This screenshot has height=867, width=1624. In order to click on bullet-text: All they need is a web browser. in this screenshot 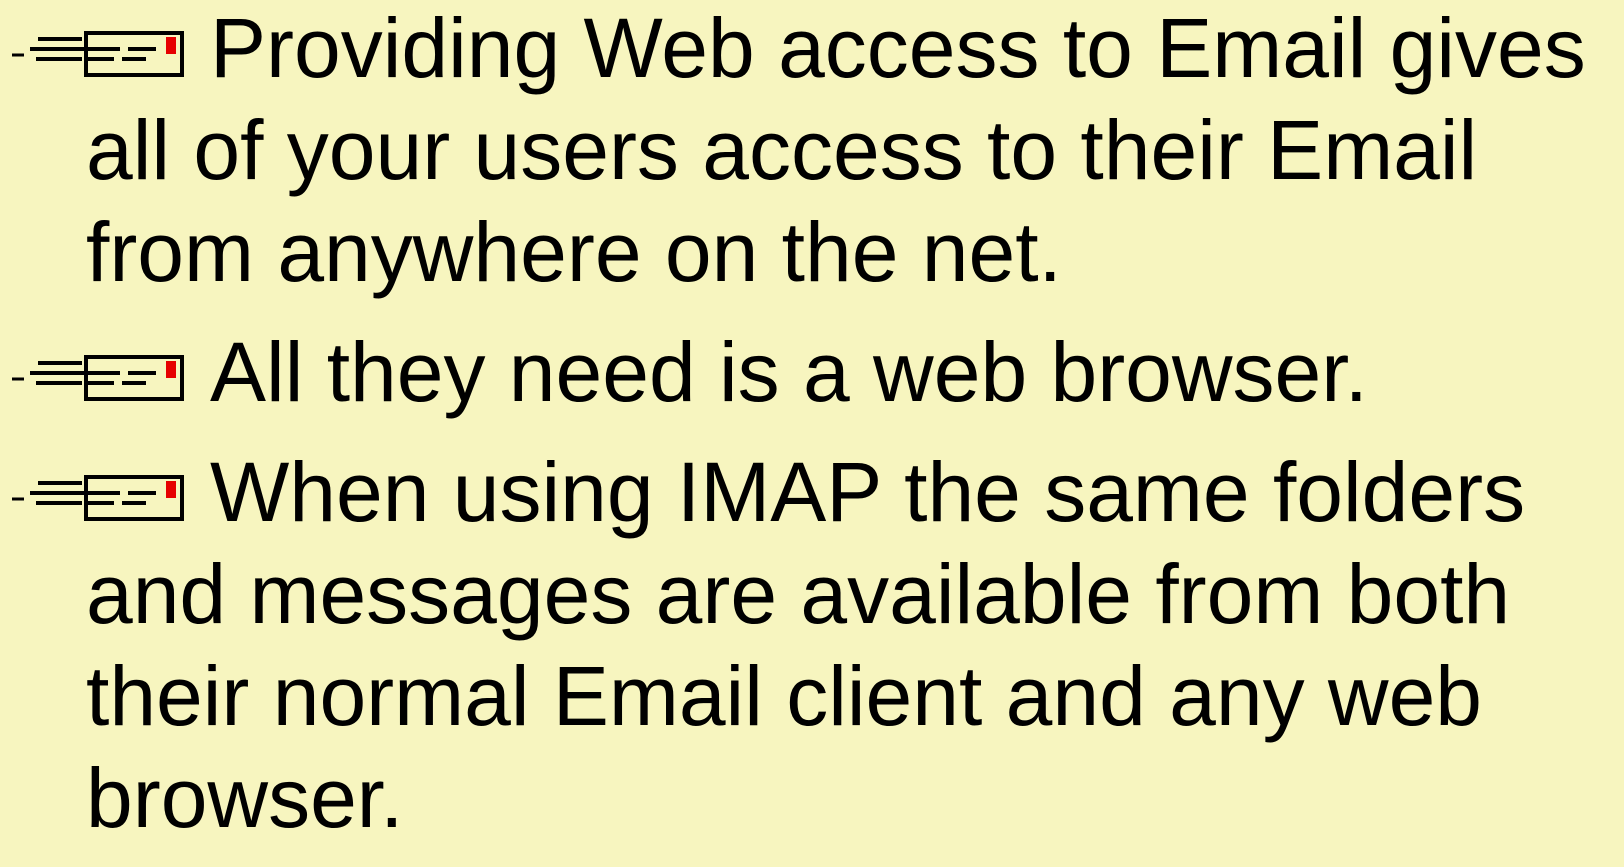, I will do `click(789, 372)`.